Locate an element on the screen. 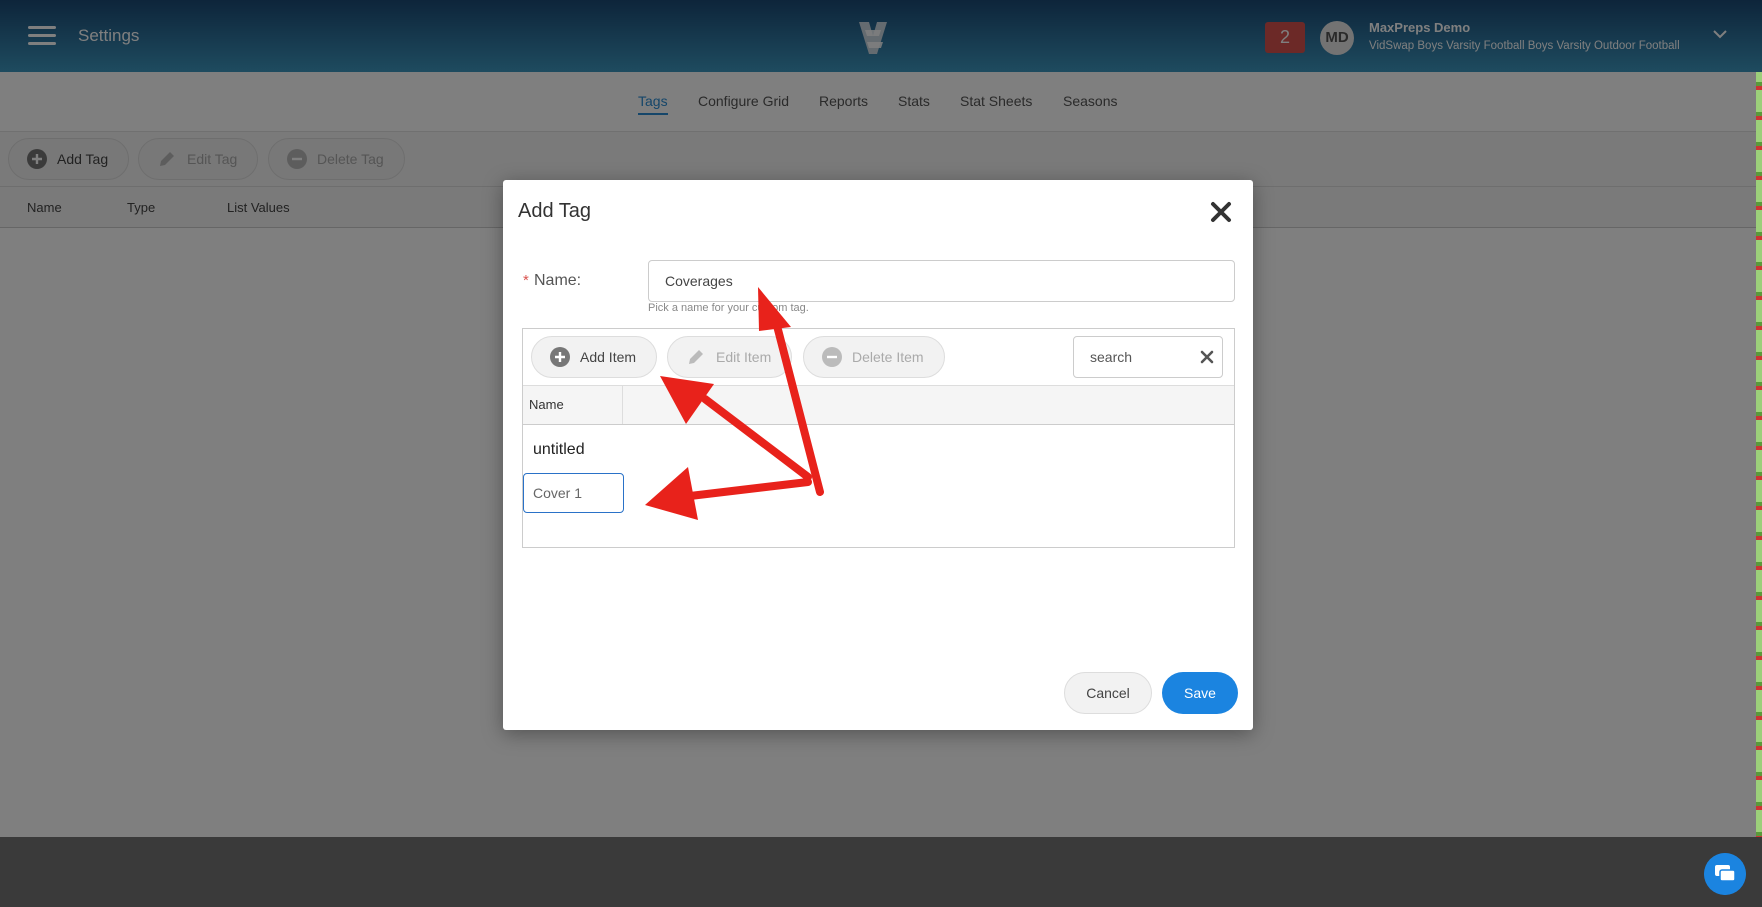 The image size is (1762, 907). footer-bar is located at coordinates (881, 872).